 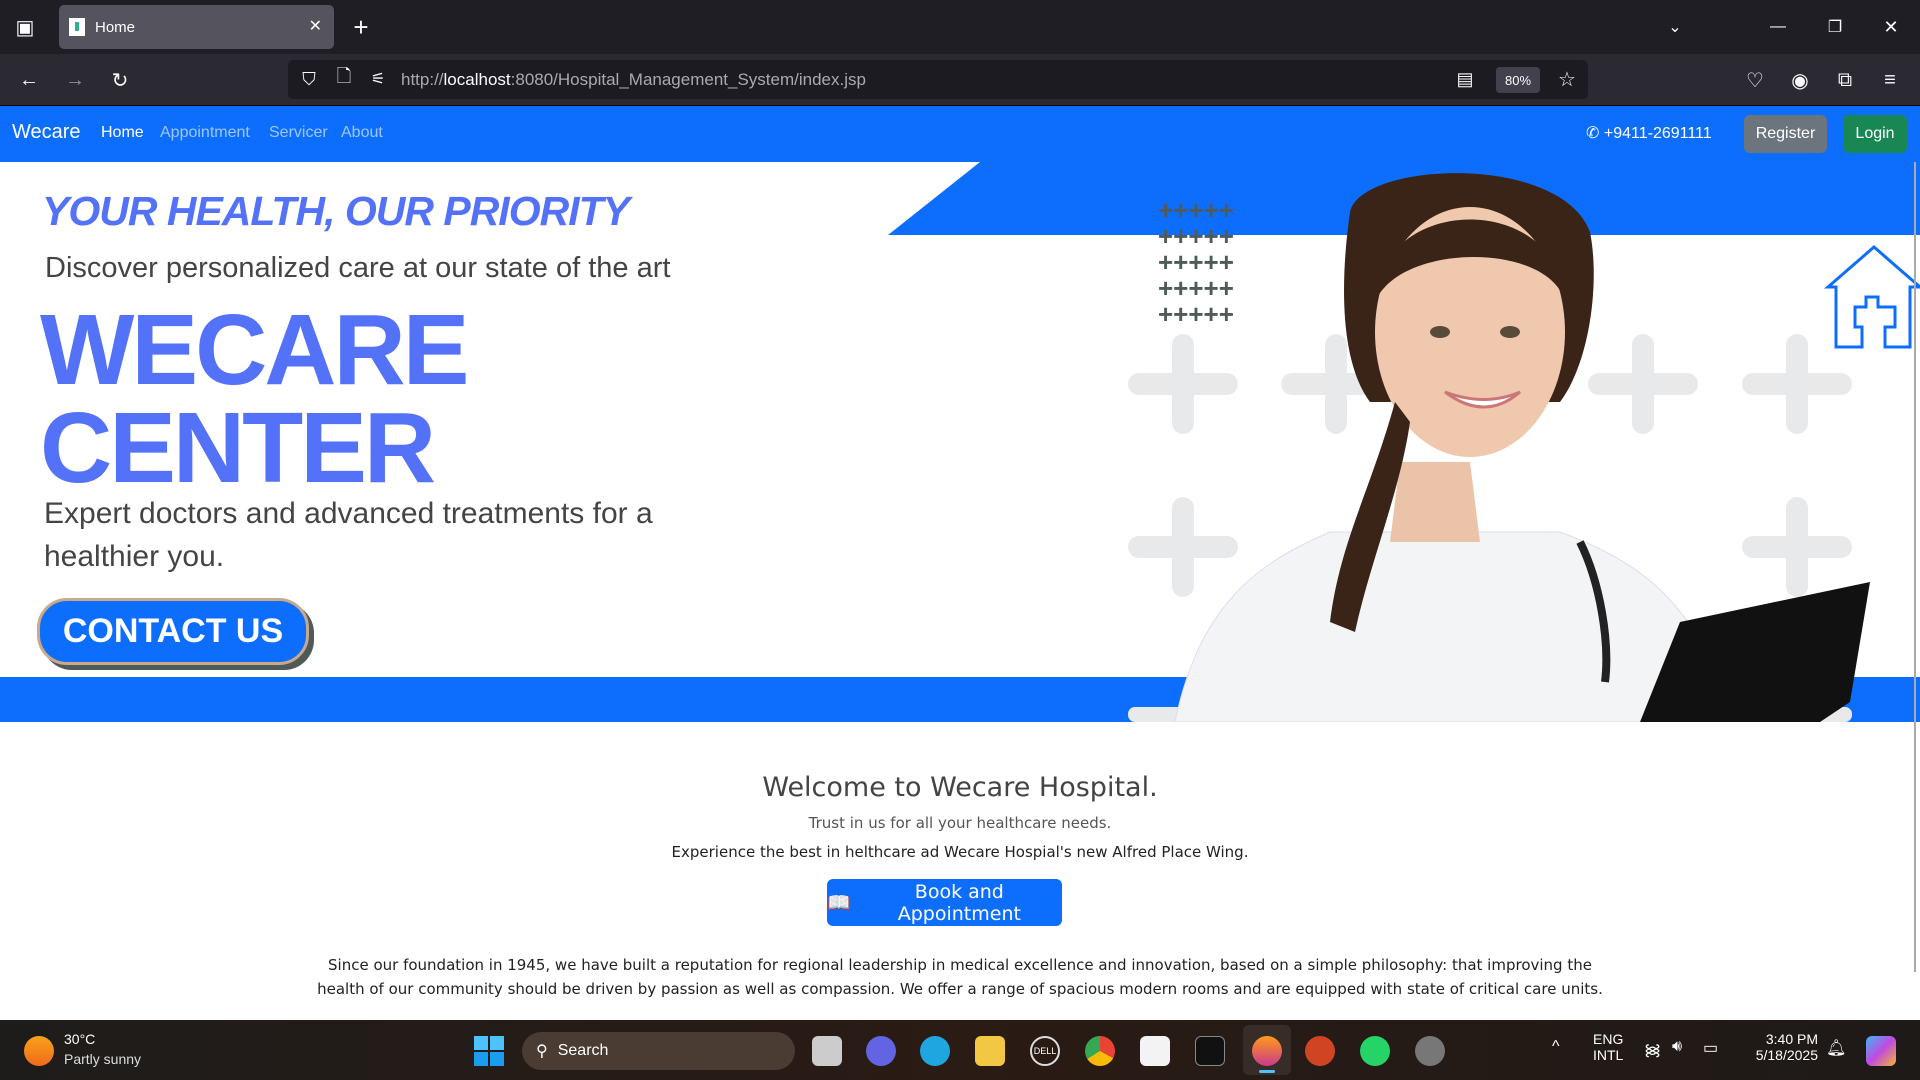 What do you see at coordinates (1677, 1047) in the screenshot?
I see `volume-icon: 🔊︎` at bounding box center [1677, 1047].